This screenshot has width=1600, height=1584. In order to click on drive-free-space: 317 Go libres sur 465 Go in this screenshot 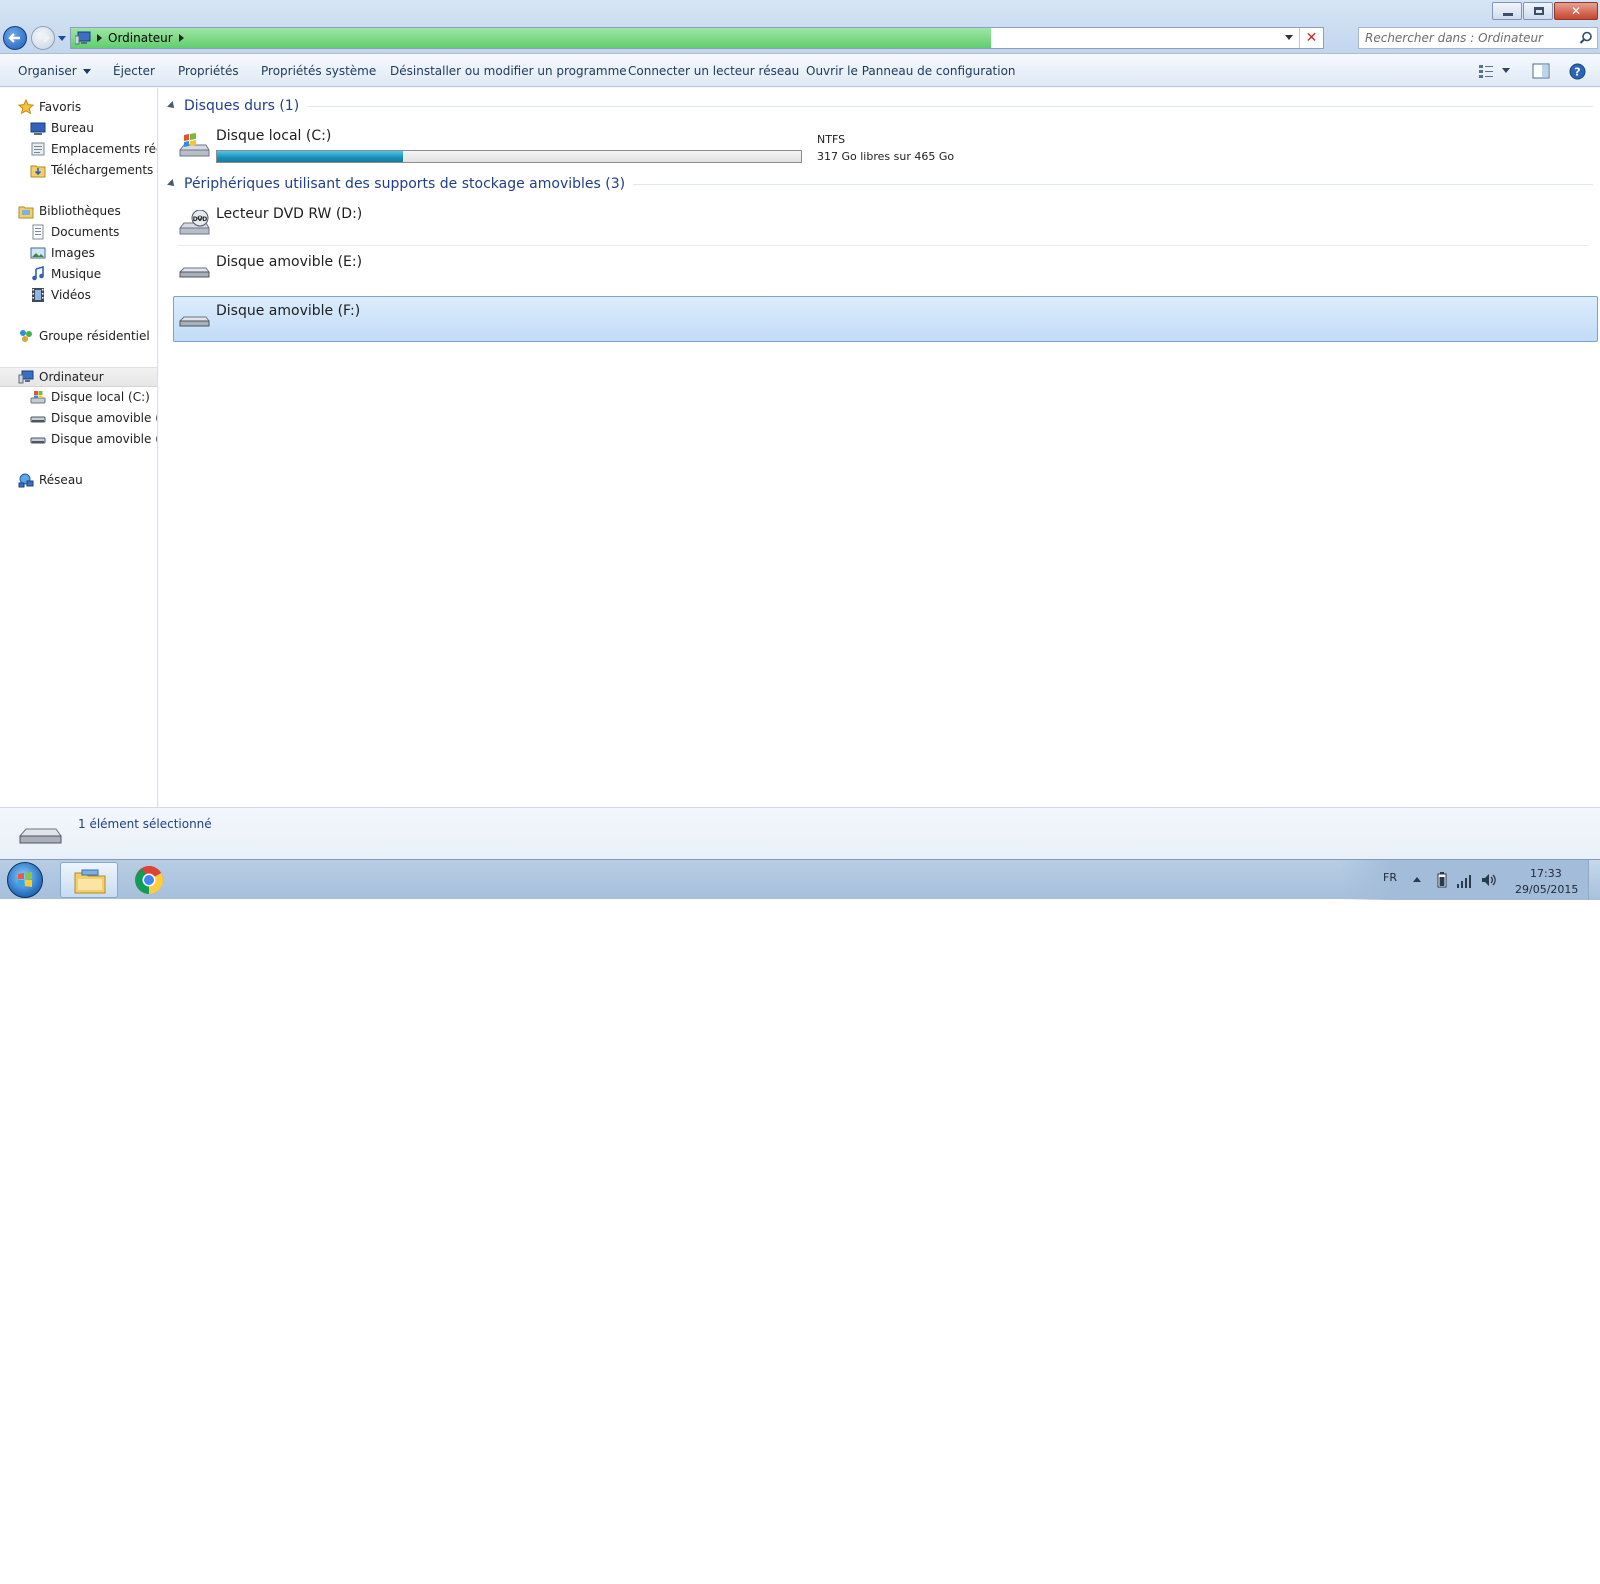, I will do `click(886, 156)`.